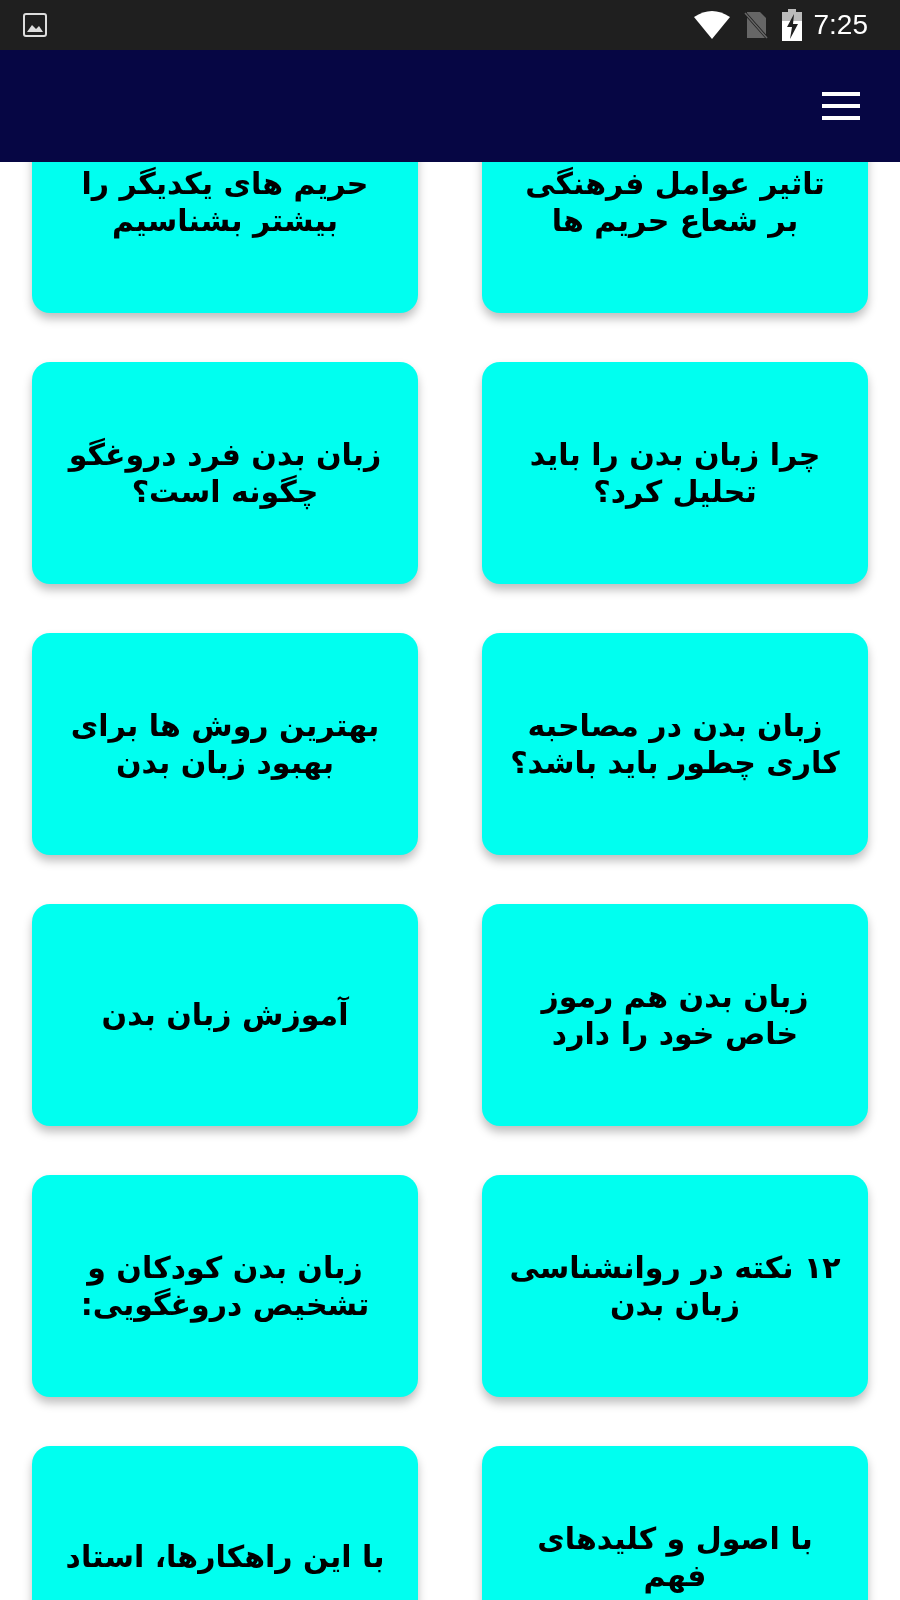 This screenshot has width=900, height=1600. I want to click on topic-card: چرا زبان بدن را باید تحلیل کرد؟, so click(675, 473).